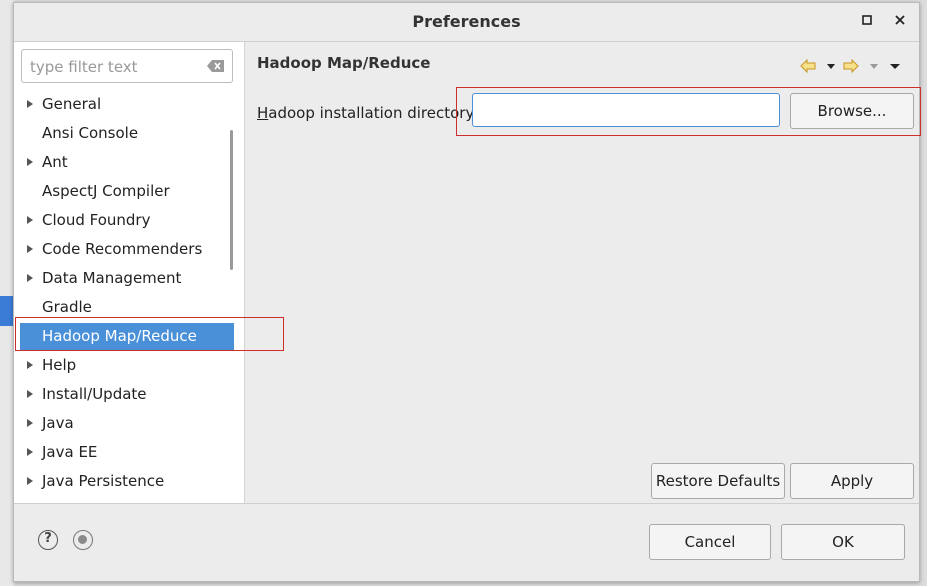 This screenshot has width=927, height=586. I want to click on apply-button: Apply, so click(852, 481).